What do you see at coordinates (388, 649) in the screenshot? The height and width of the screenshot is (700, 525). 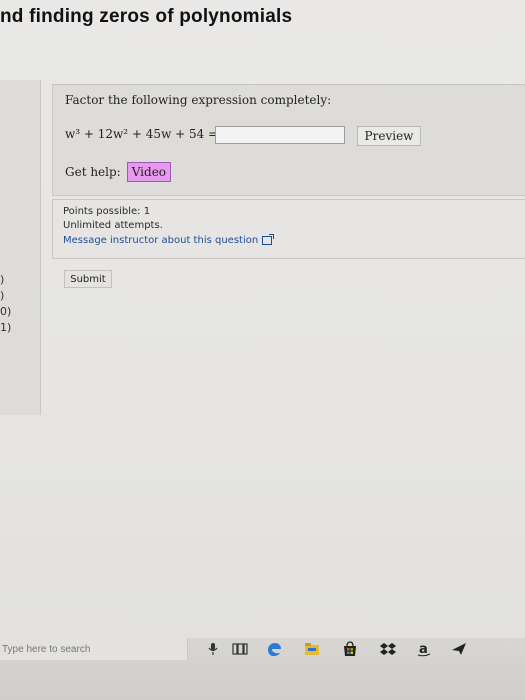 I see `dropbox-icon` at bounding box center [388, 649].